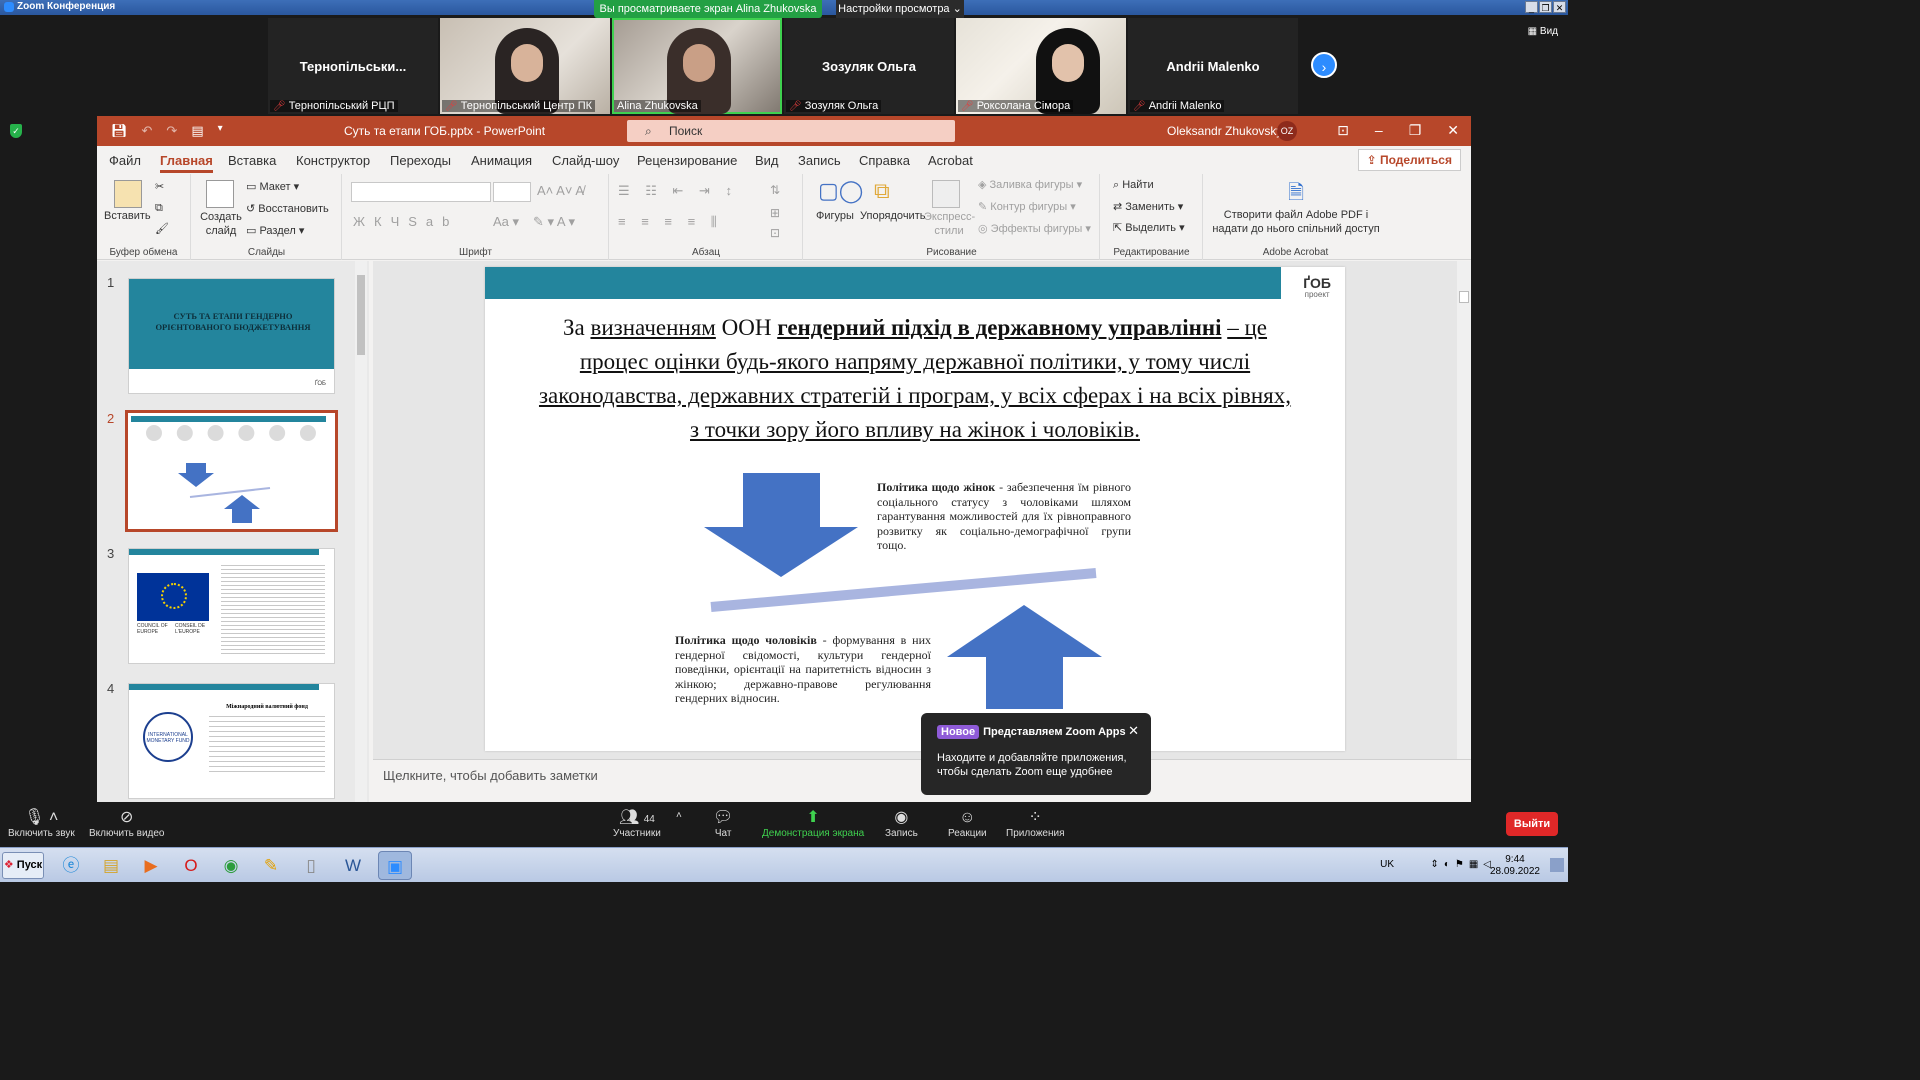 This screenshot has height=1080, width=1920. I want to click on restore-button: ❐, so click(1545, 7).